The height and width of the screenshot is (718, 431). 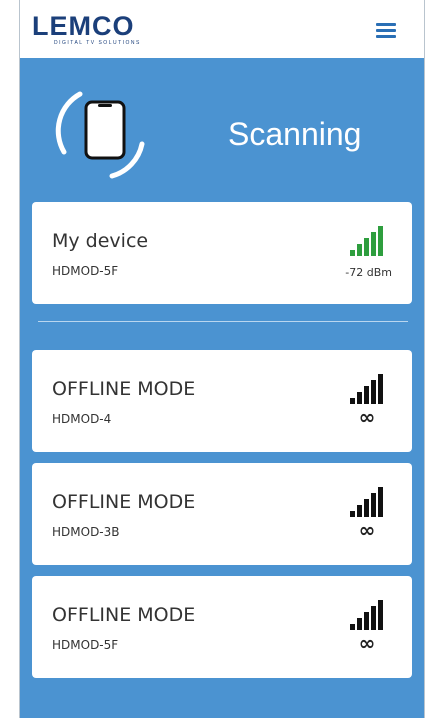 What do you see at coordinates (295, 134) in the screenshot?
I see `scanning-status-label: Scanning` at bounding box center [295, 134].